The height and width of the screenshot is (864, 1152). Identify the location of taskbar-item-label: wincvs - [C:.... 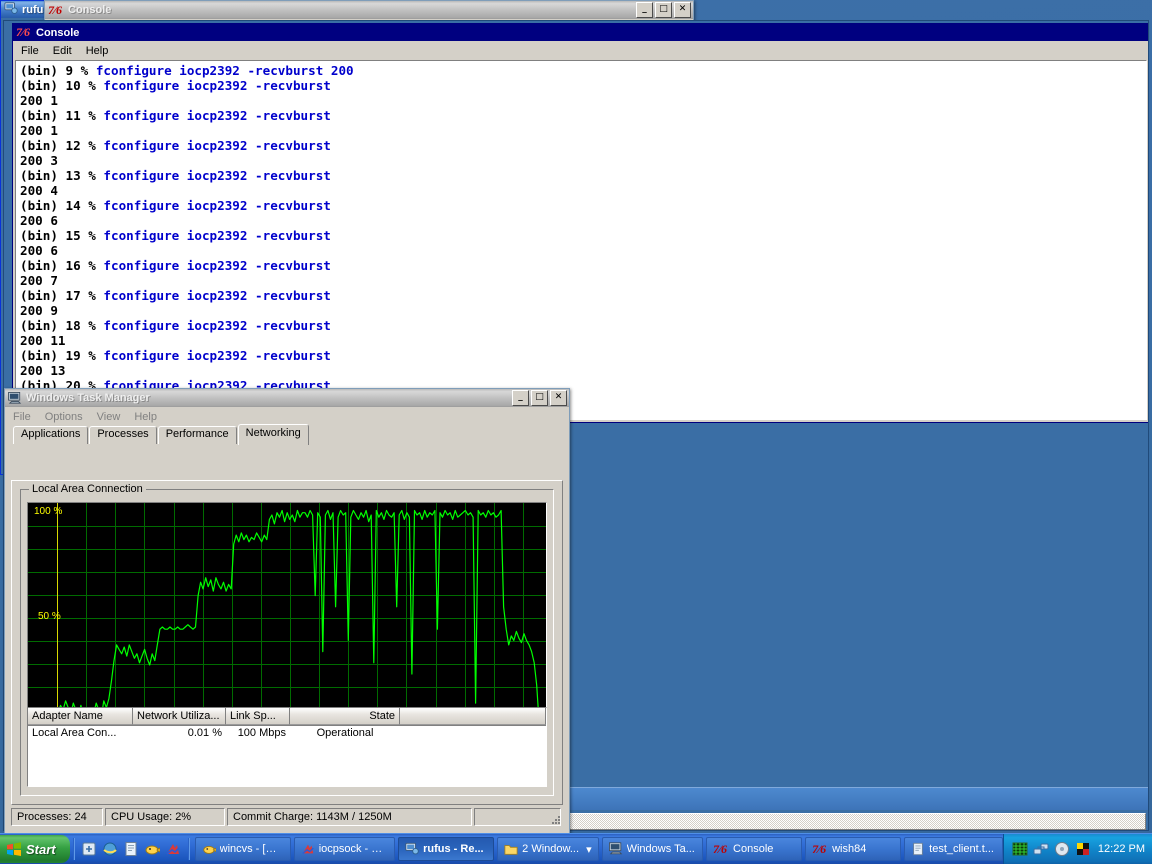
(251, 849).